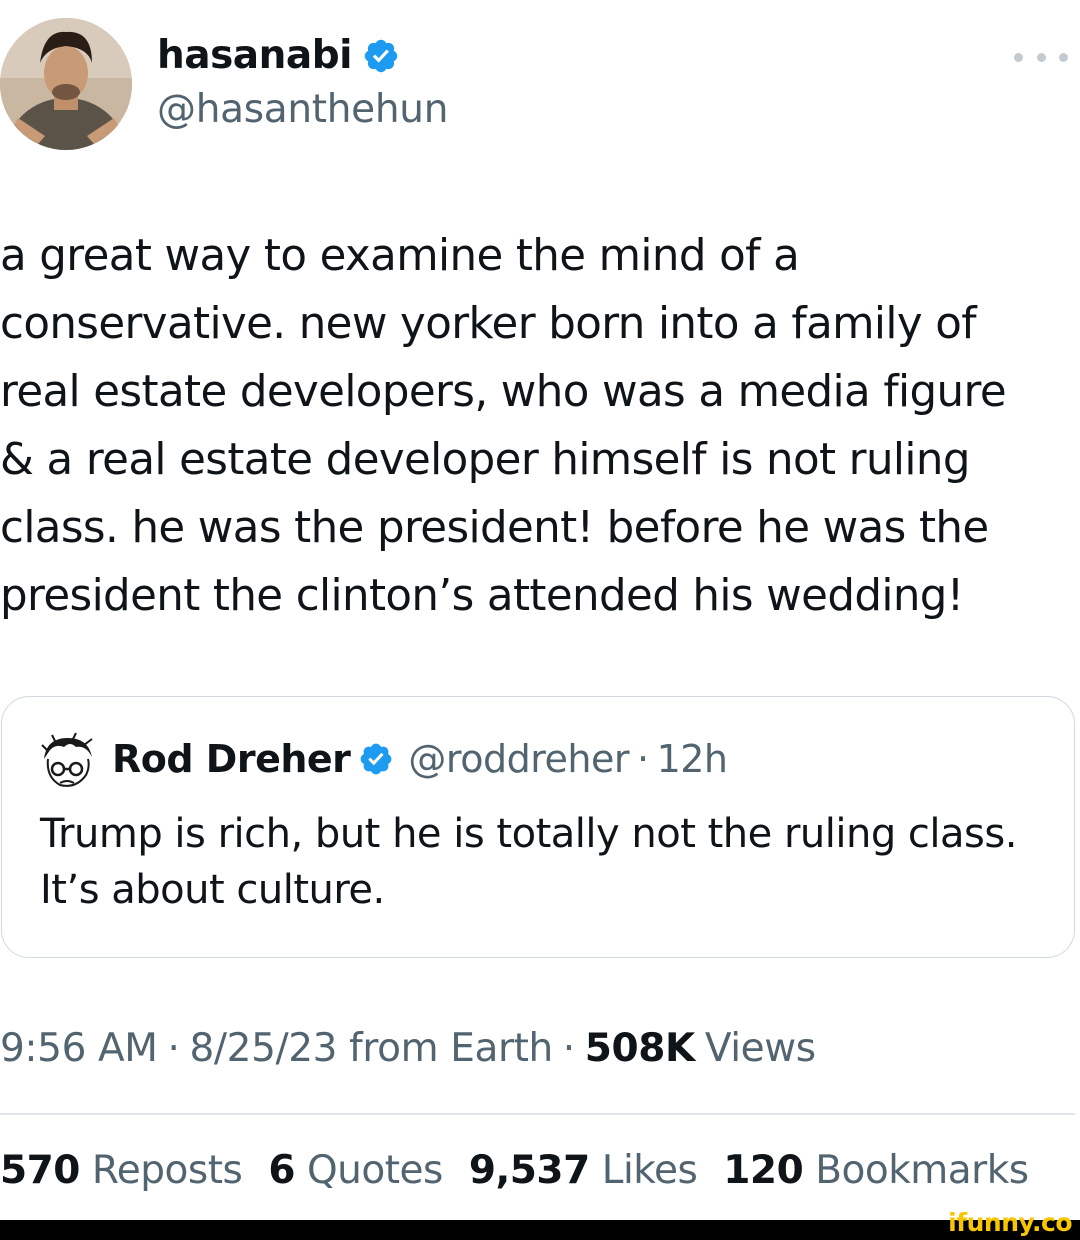 This screenshot has height=1240, width=1080. I want to click on likes-count: 9,537, so click(529, 1170).